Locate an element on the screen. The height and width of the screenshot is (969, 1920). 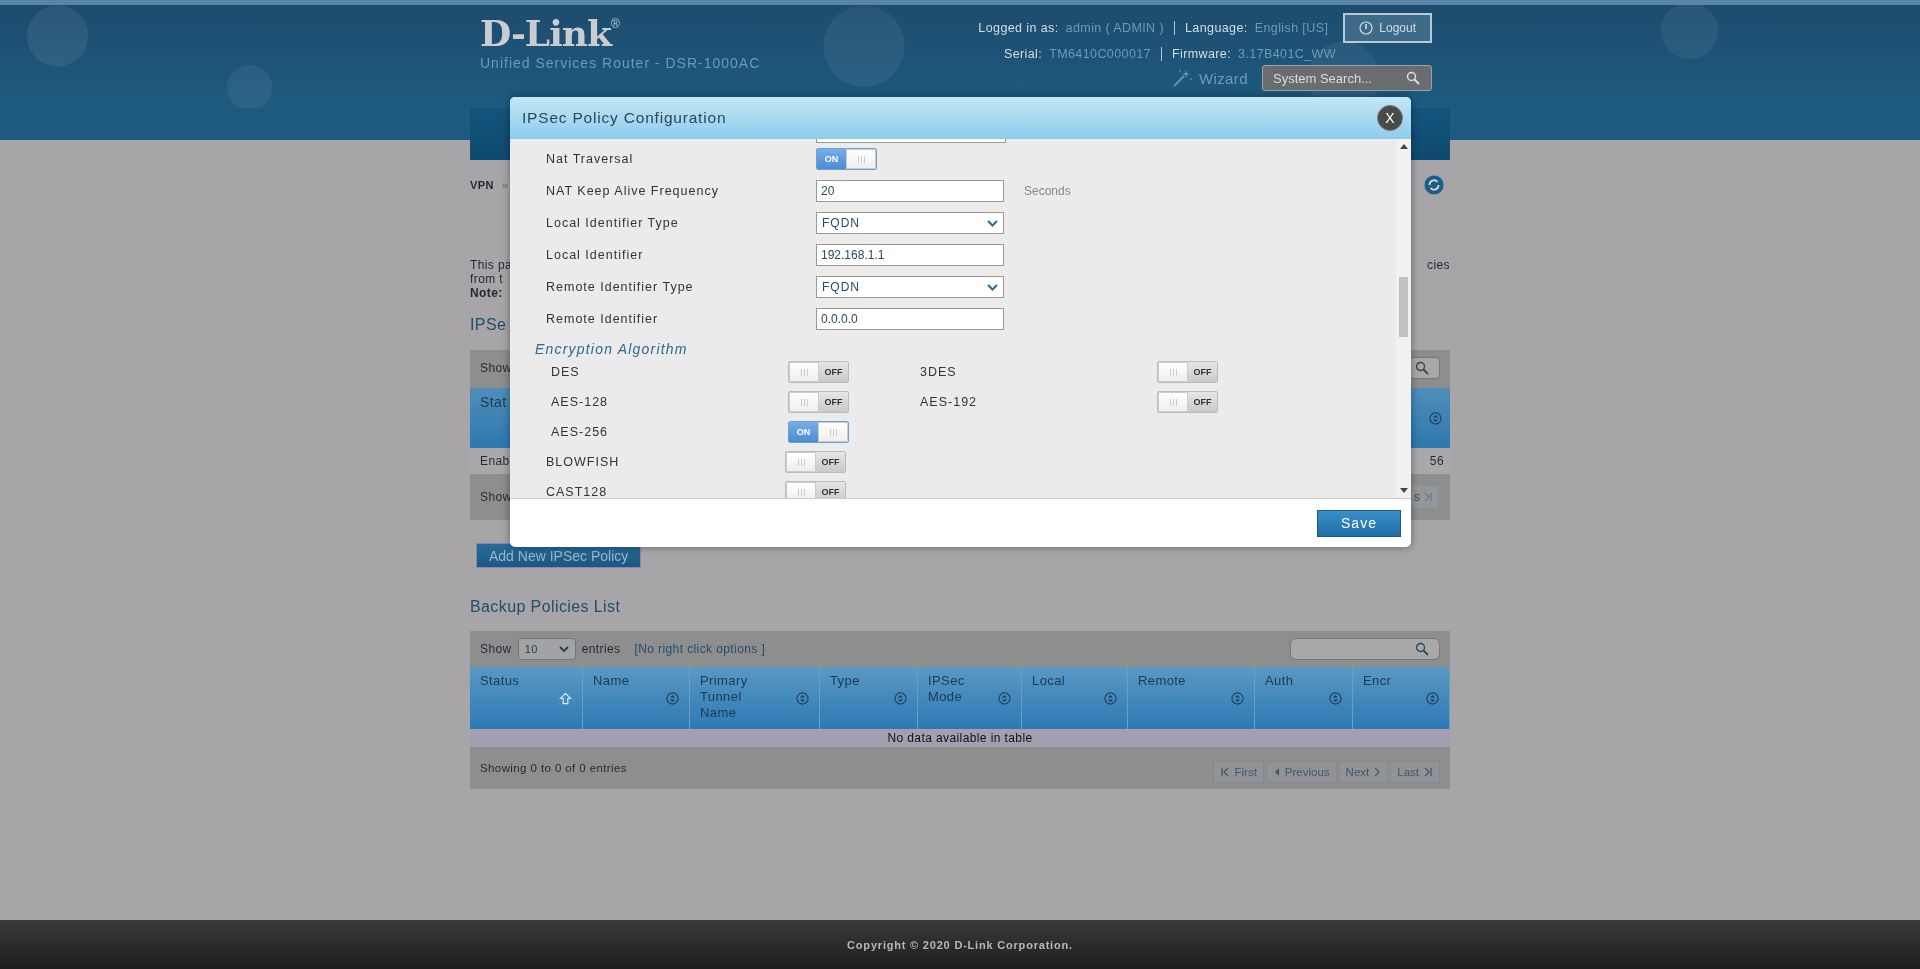
field-label: Remote Identifier Type is located at coordinates (620, 287).